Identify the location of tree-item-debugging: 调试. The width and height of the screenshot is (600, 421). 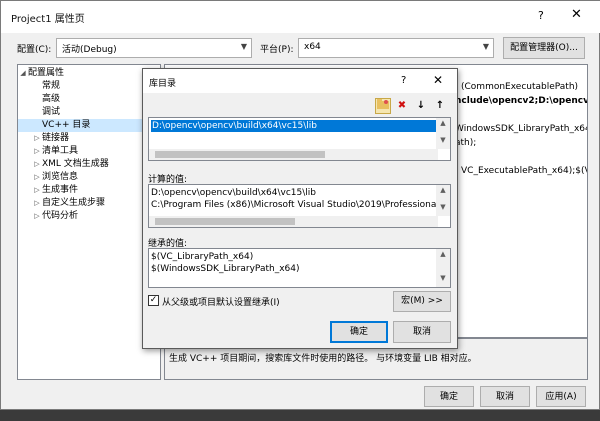
(51, 112).